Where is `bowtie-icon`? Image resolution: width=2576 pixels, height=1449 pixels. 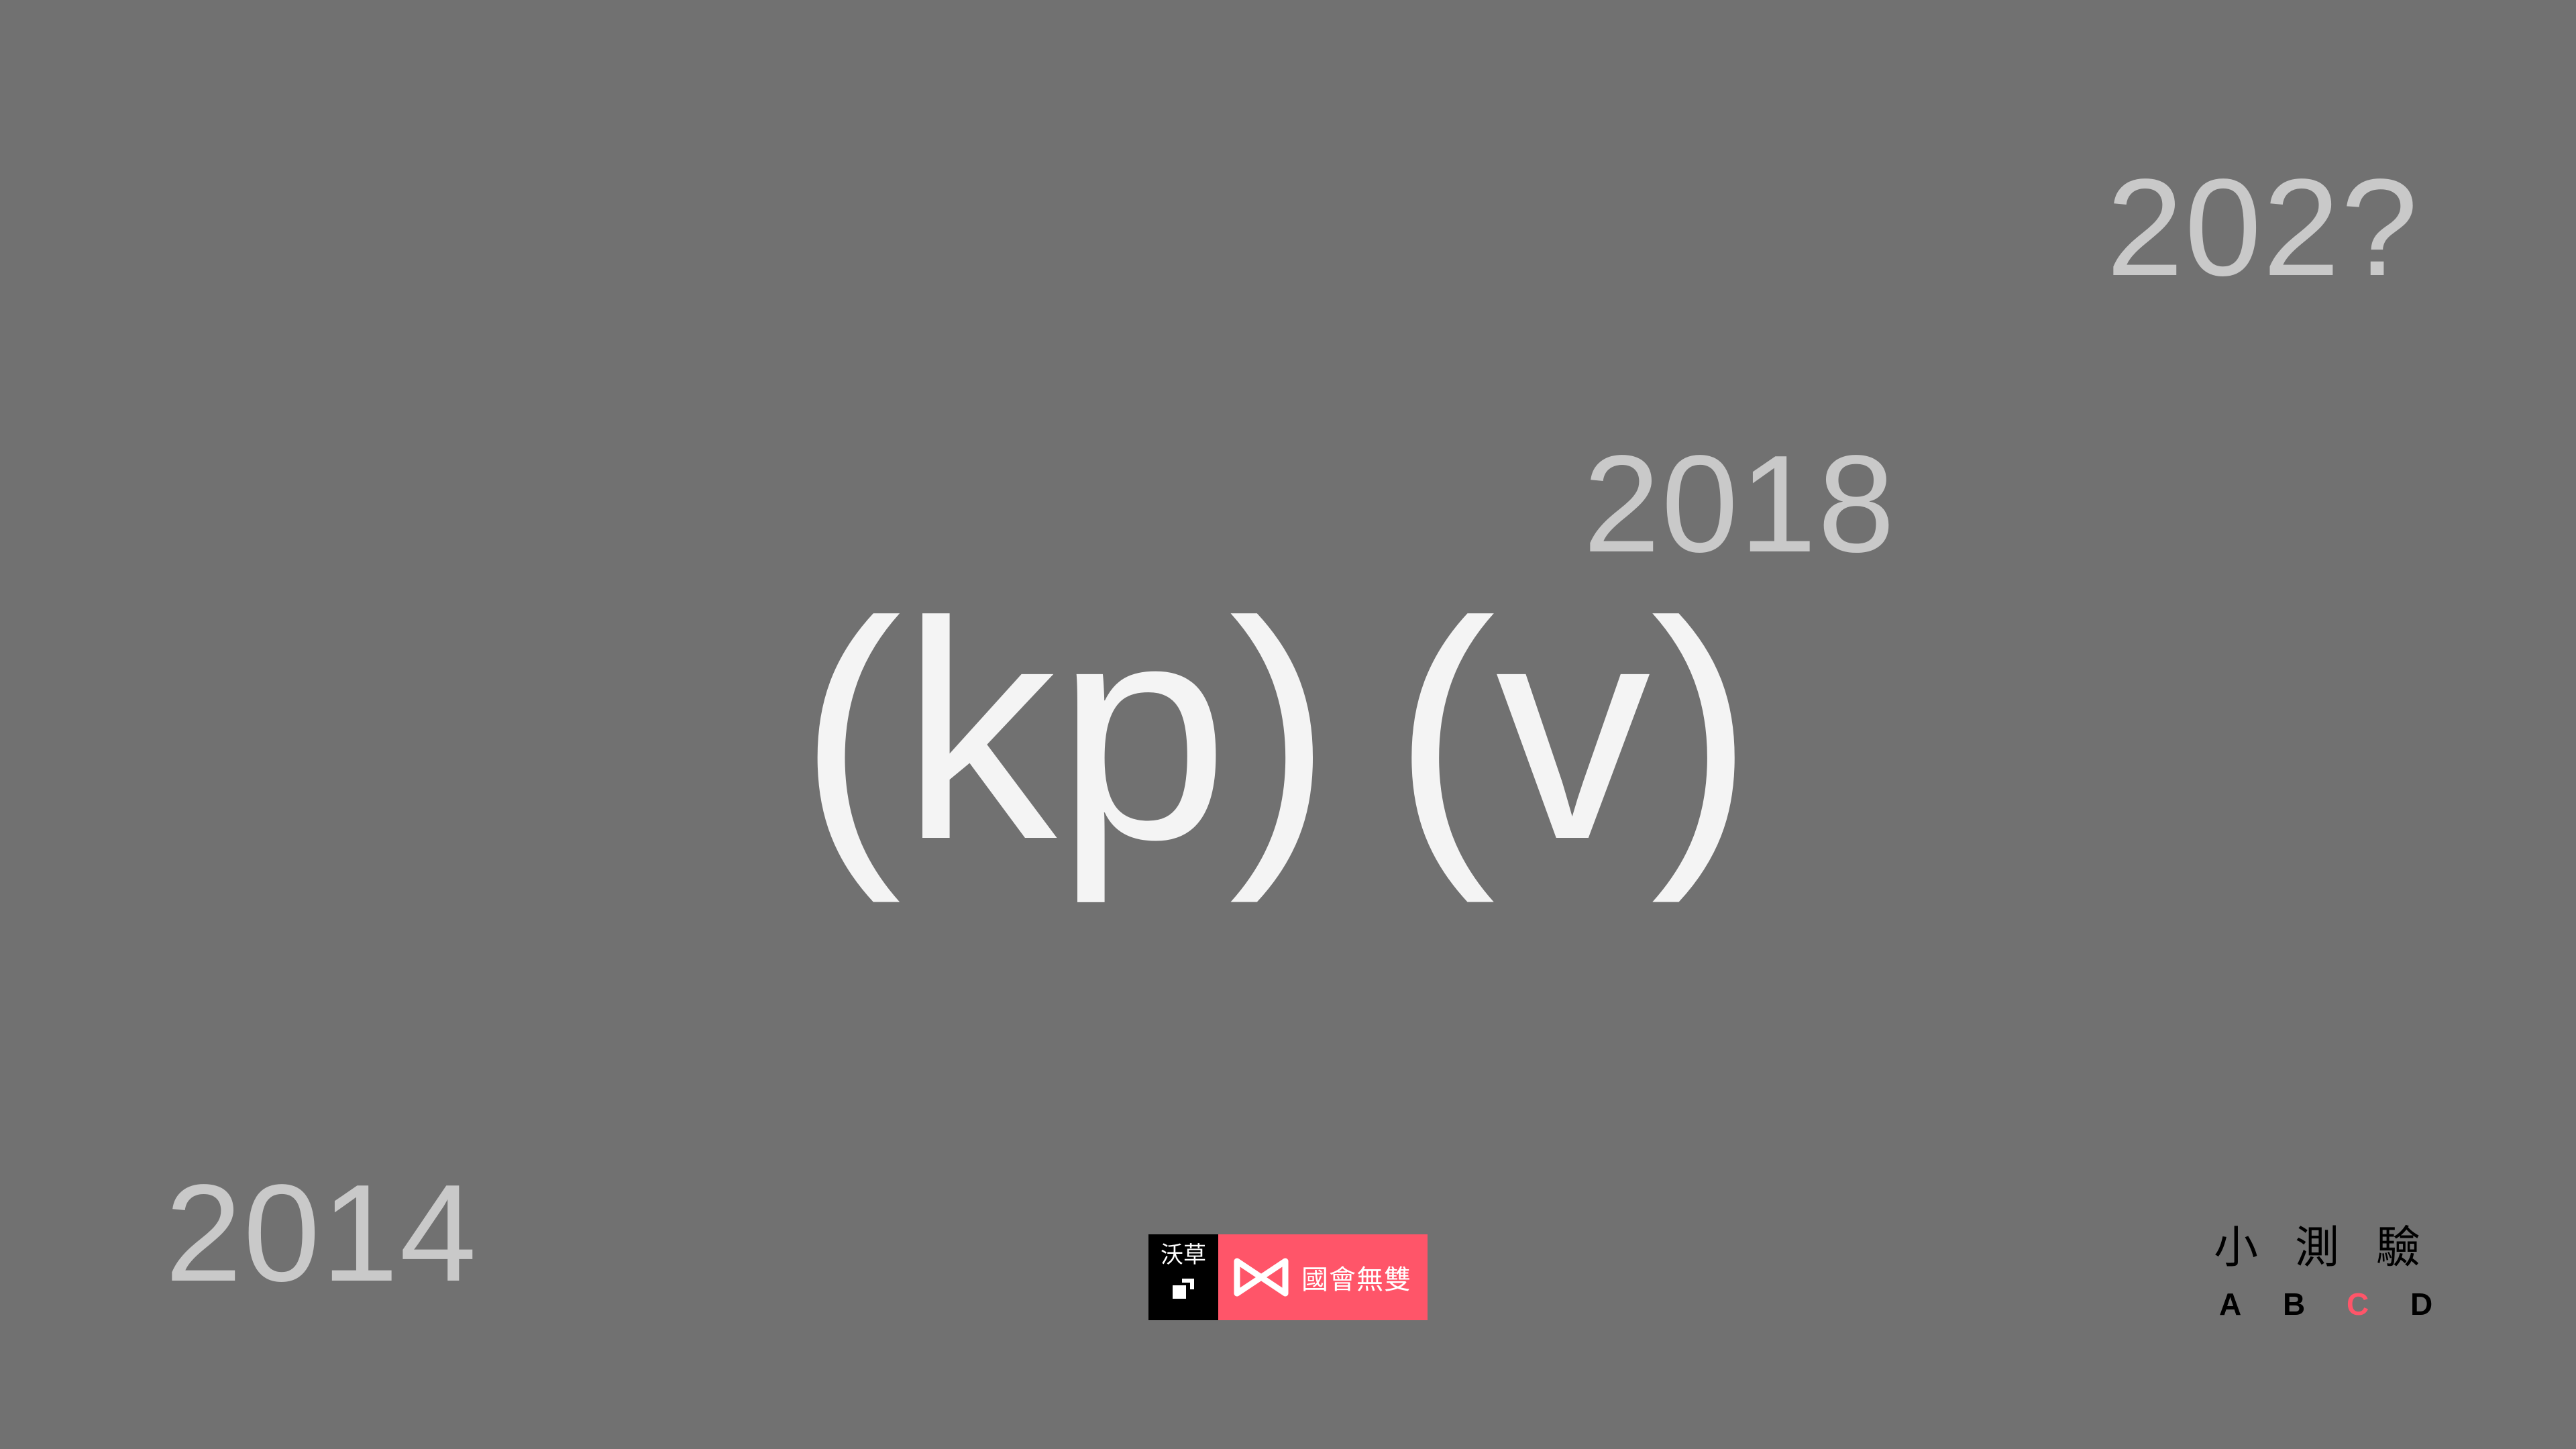 bowtie-icon is located at coordinates (1261, 1277).